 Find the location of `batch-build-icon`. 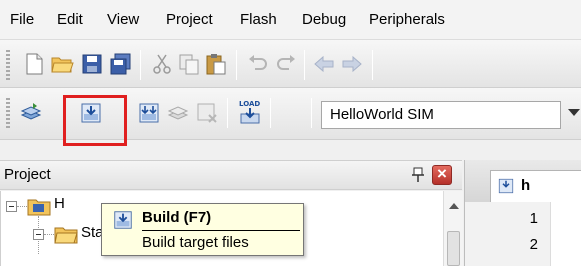

batch-build-icon is located at coordinates (178, 113).